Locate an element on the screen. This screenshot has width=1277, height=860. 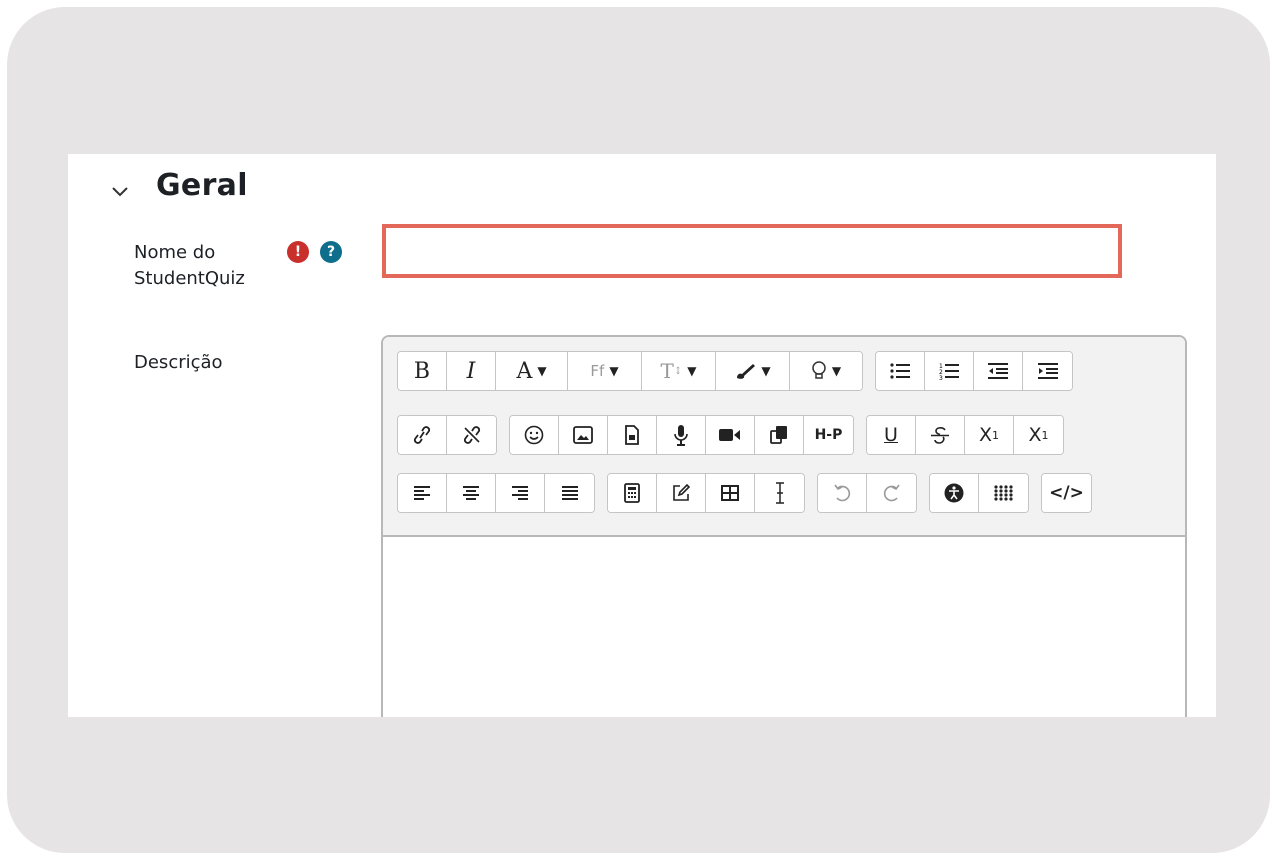
smiley-icon is located at coordinates (534, 435).